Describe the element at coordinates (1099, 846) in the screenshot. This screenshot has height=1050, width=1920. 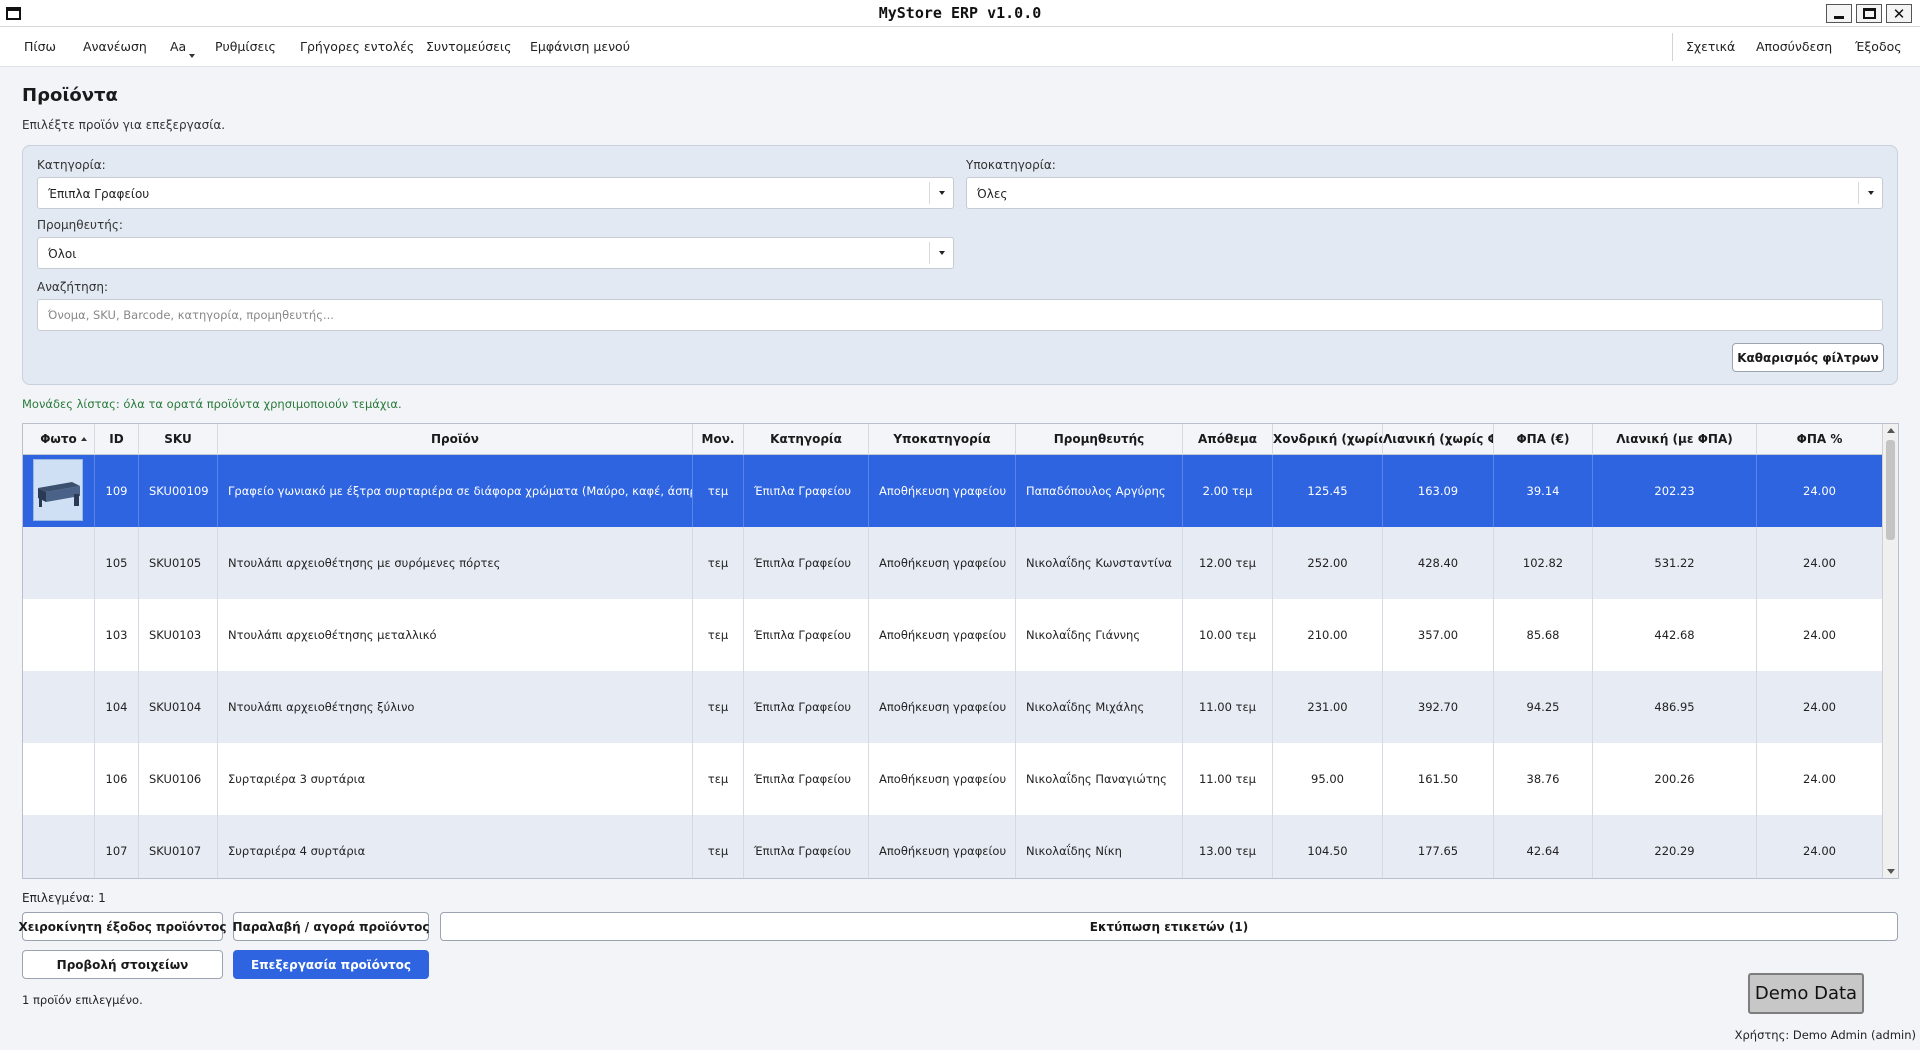
I see `cell-supplier: Νικολαΐδης Νίκη` at that location.